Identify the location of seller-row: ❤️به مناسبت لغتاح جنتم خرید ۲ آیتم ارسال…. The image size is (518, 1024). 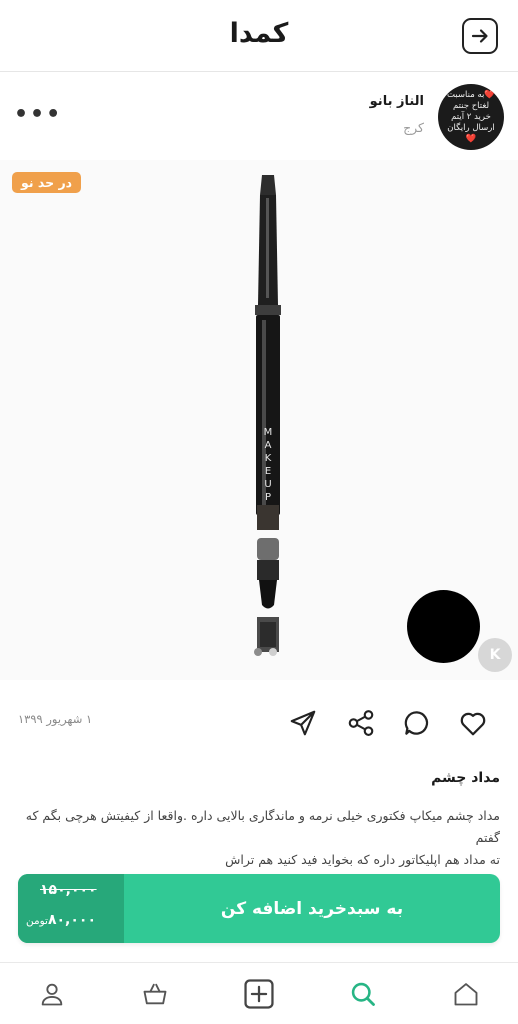
(259, 118).